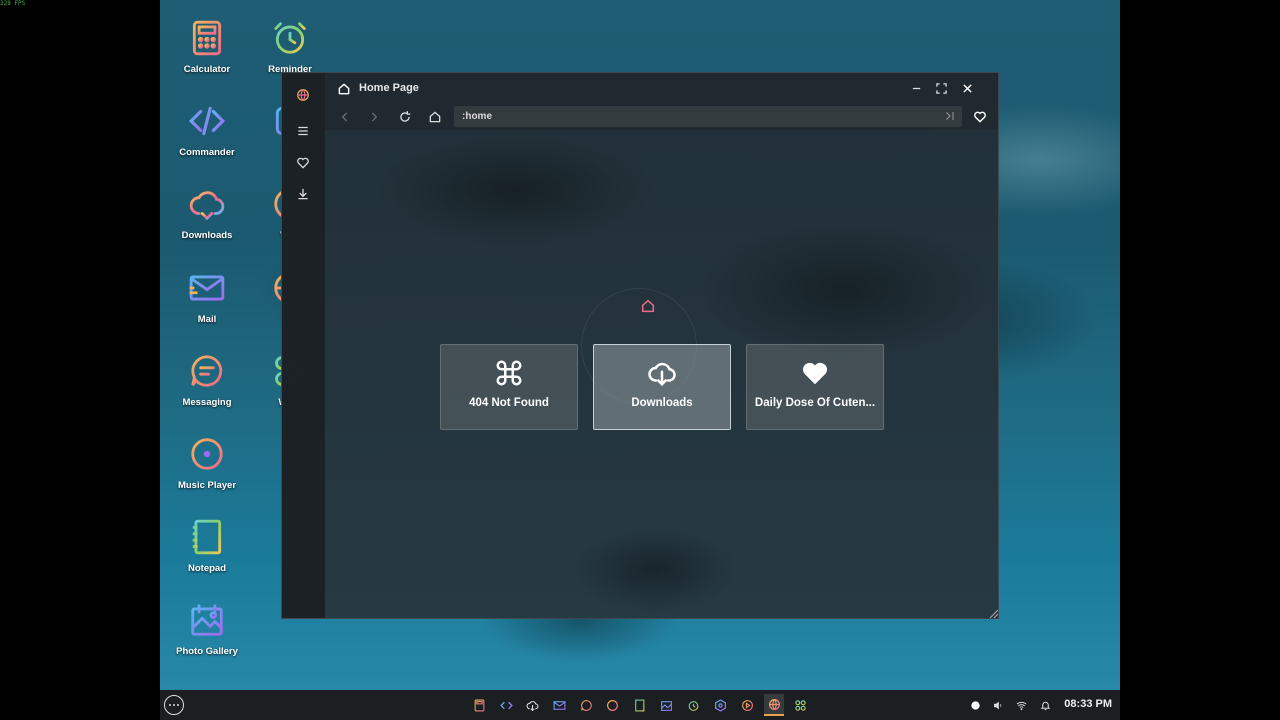 Image resolution: width=1280 pixels, height=720 pixels. I want to click on add-favorite-button, so click(980, 117).